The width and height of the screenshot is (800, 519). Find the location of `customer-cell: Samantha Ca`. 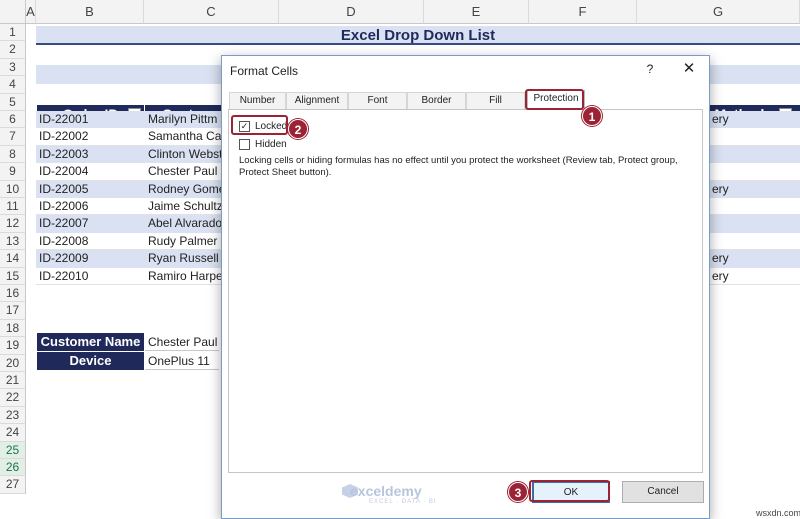

customer-cell: Samantha Ca is located at coordinates (183, 136).